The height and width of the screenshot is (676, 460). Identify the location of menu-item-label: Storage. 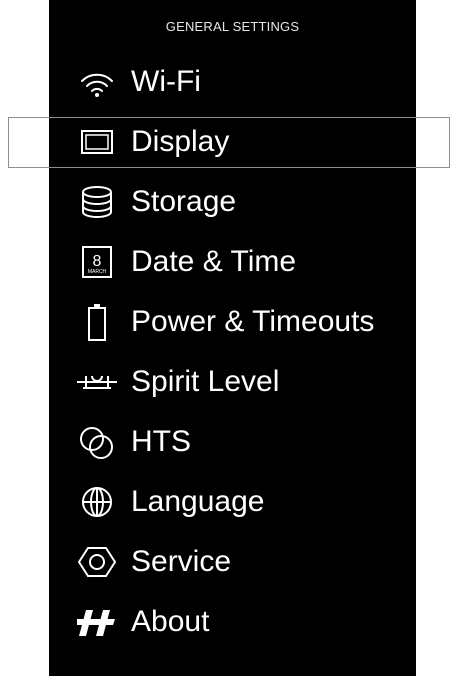
(184, 201).